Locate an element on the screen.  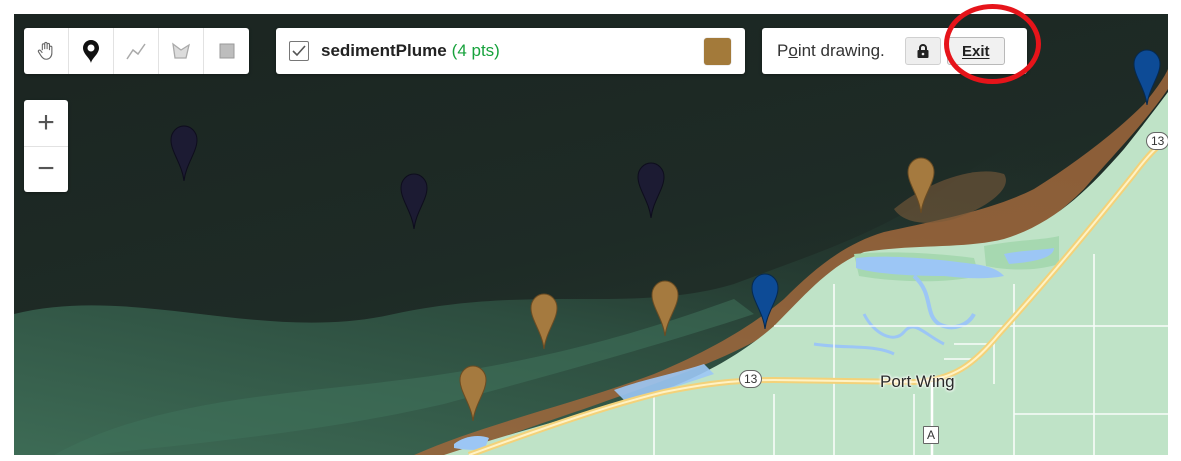
layer-name: sedimentPlume is located at coordinates (384, 51).